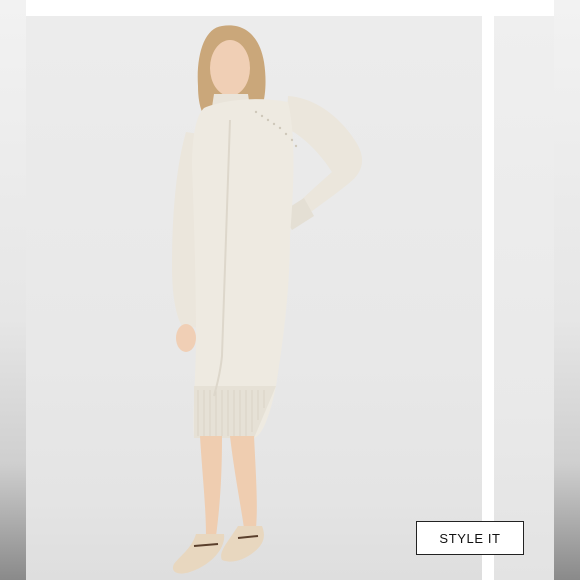  Describe the element at coordinates (470, 538) in the screenshot. I see `style-it-button: STYLE IT` at that location.